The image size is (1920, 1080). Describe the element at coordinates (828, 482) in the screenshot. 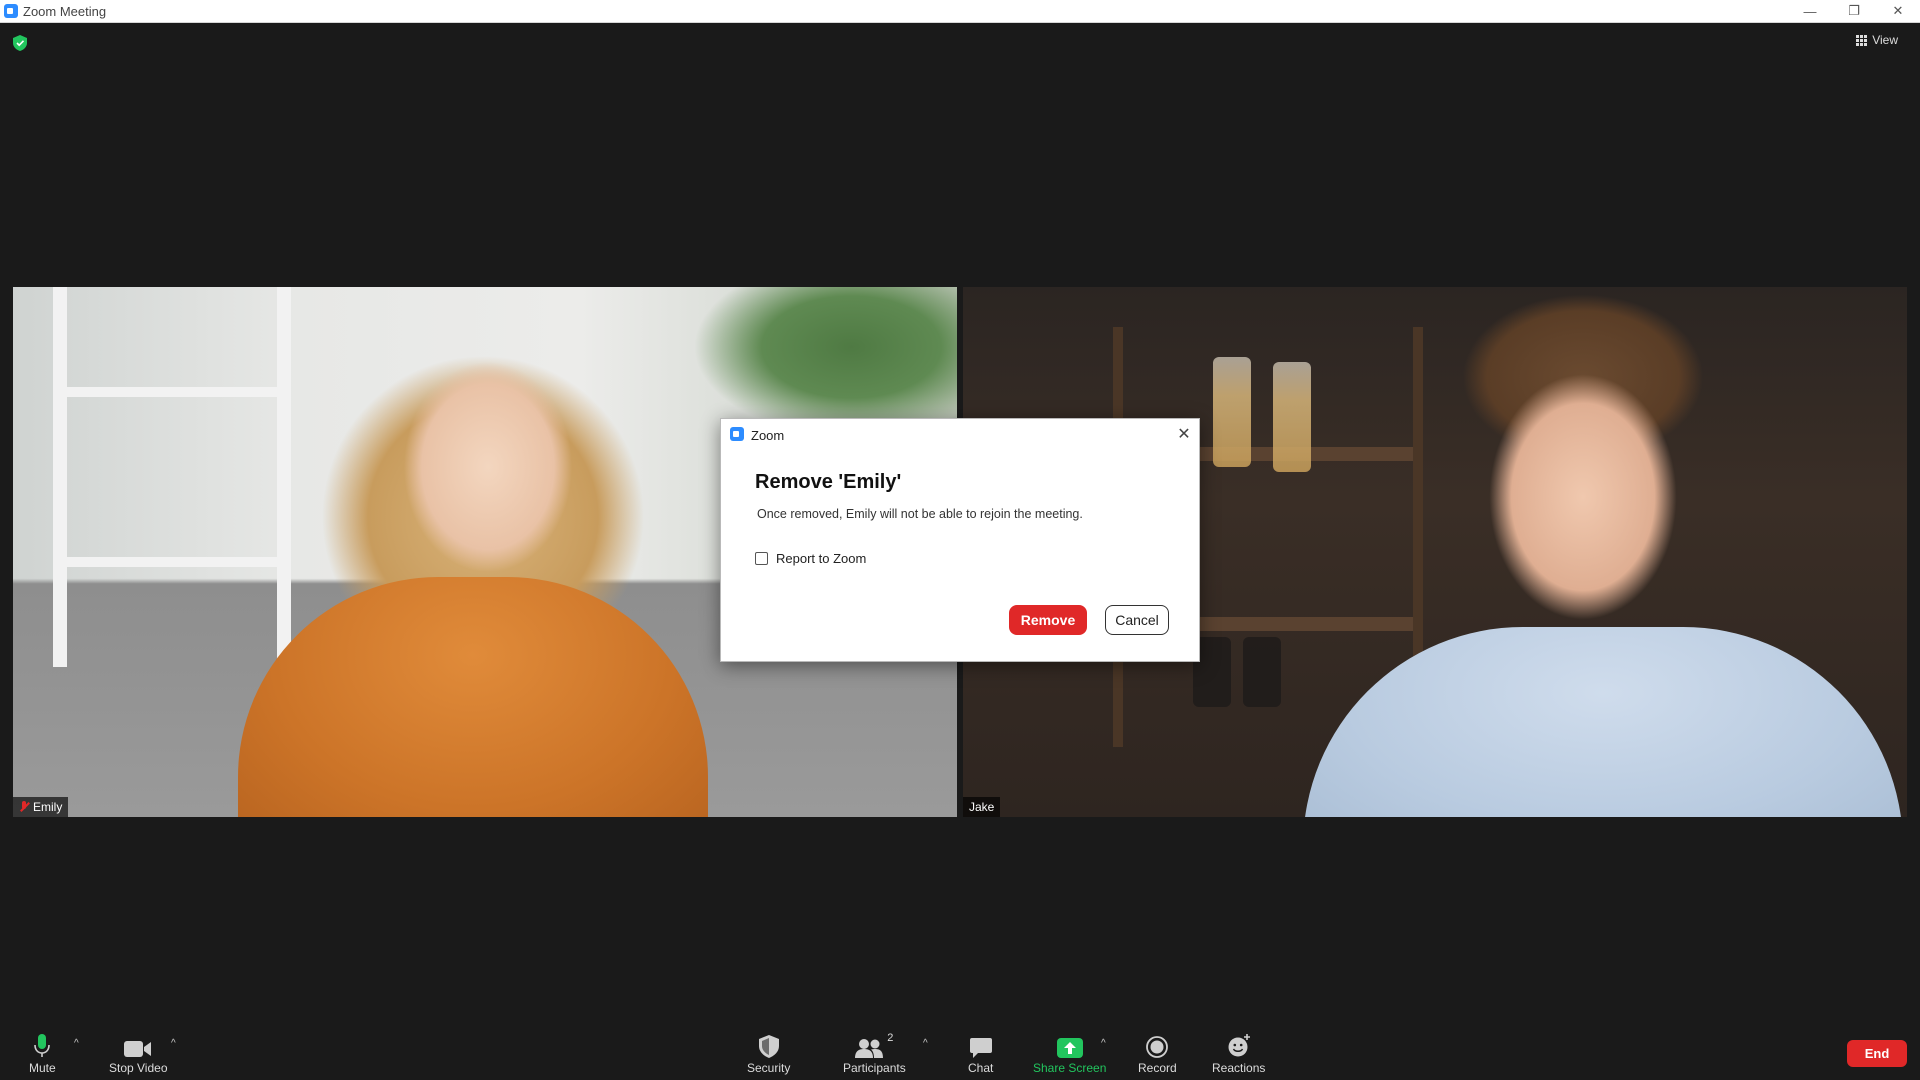

I see `dialog-title: Remove 'Emily'` at that location.